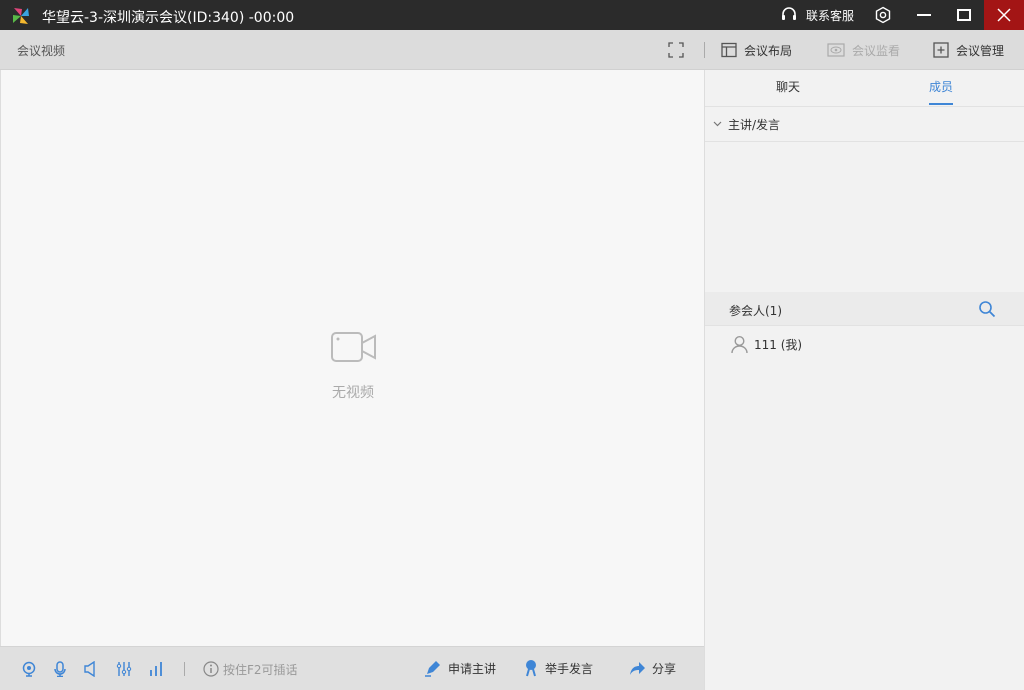 This screenshot has height=690, width=1024. I want to click on gear-icon, so click(883, 15).